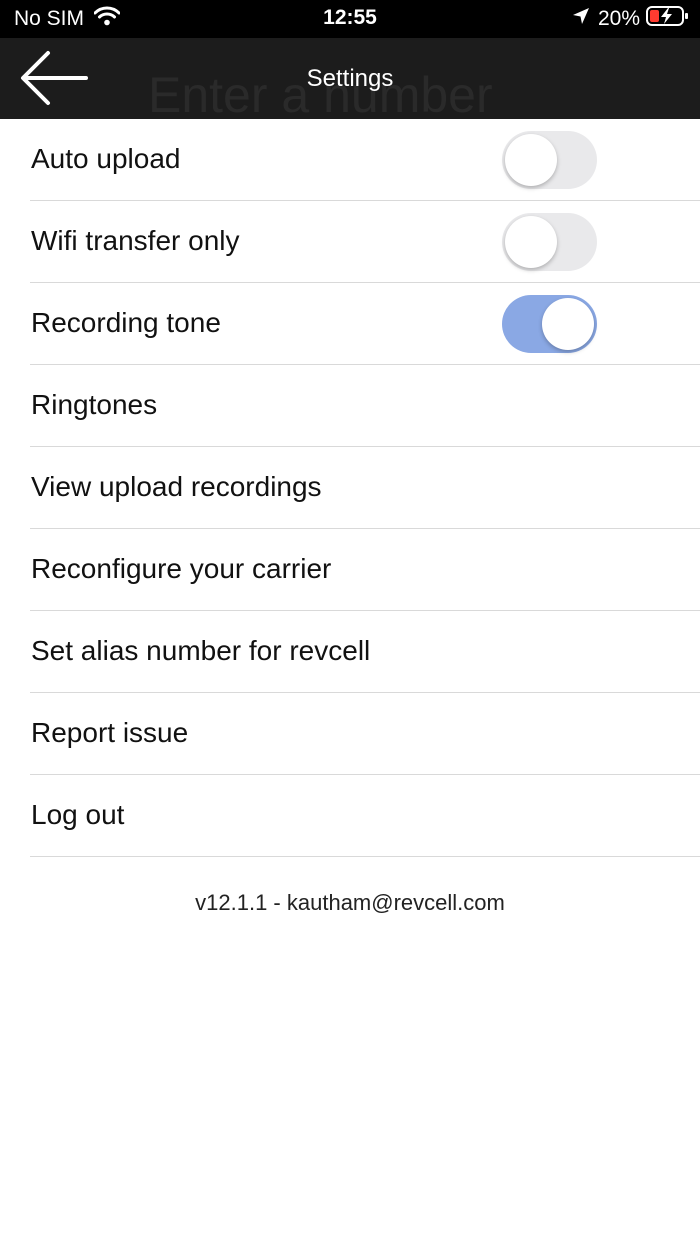  I want to click on version-footer: v12.1.1 - kautham@revcell.com, so click(350, 902).